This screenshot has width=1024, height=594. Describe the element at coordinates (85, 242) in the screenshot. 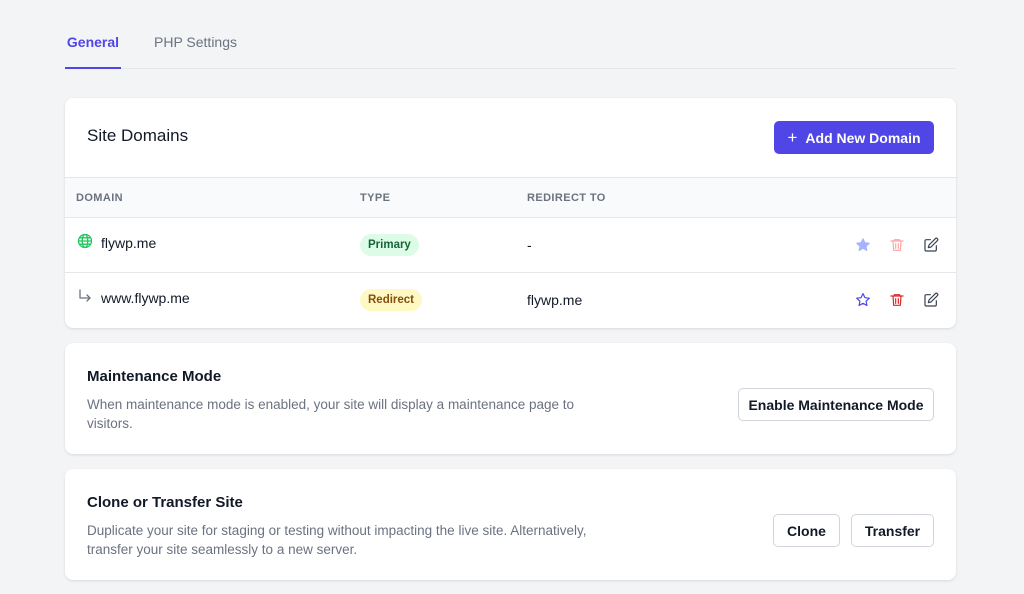

I see `globe-icon` at that location.